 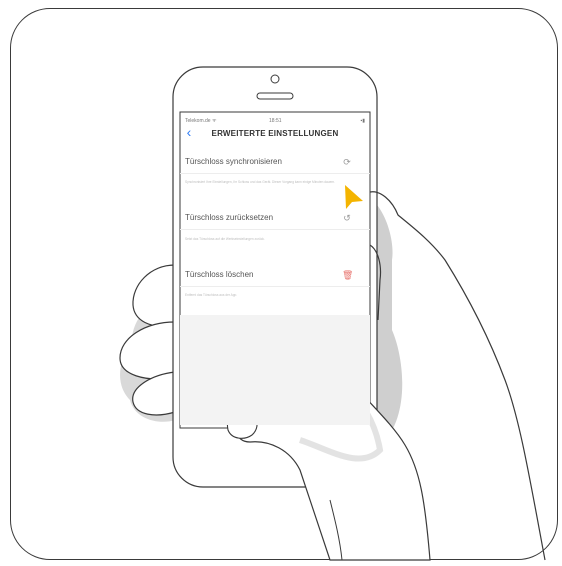 What do you see at coordinates (347, 218) in the screenshot?
I see `reset-icon: ↺` at bounding box center [347, 218].